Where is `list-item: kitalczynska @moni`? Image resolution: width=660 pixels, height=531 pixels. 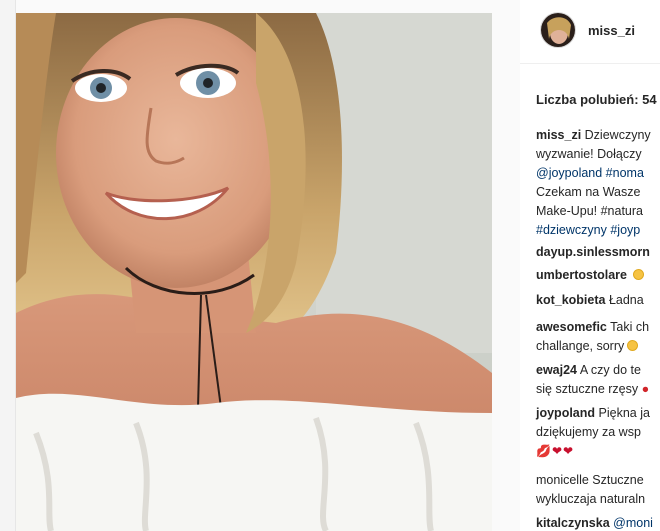 list-item: kitalczynska @moni is located at coordinates (594, 522).